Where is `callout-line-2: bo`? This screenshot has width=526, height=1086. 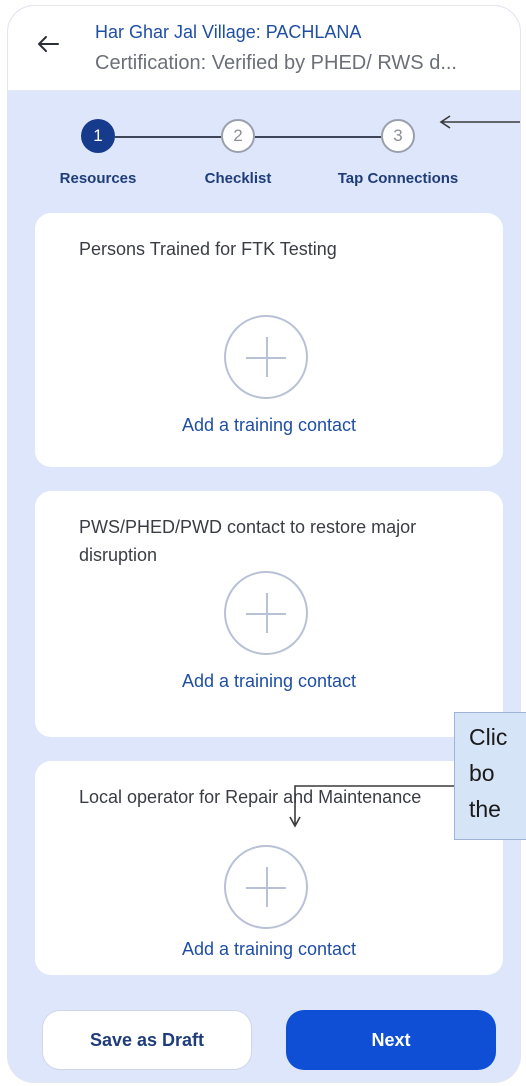 callout-line-2: bo is located at coordinates (482, 773).